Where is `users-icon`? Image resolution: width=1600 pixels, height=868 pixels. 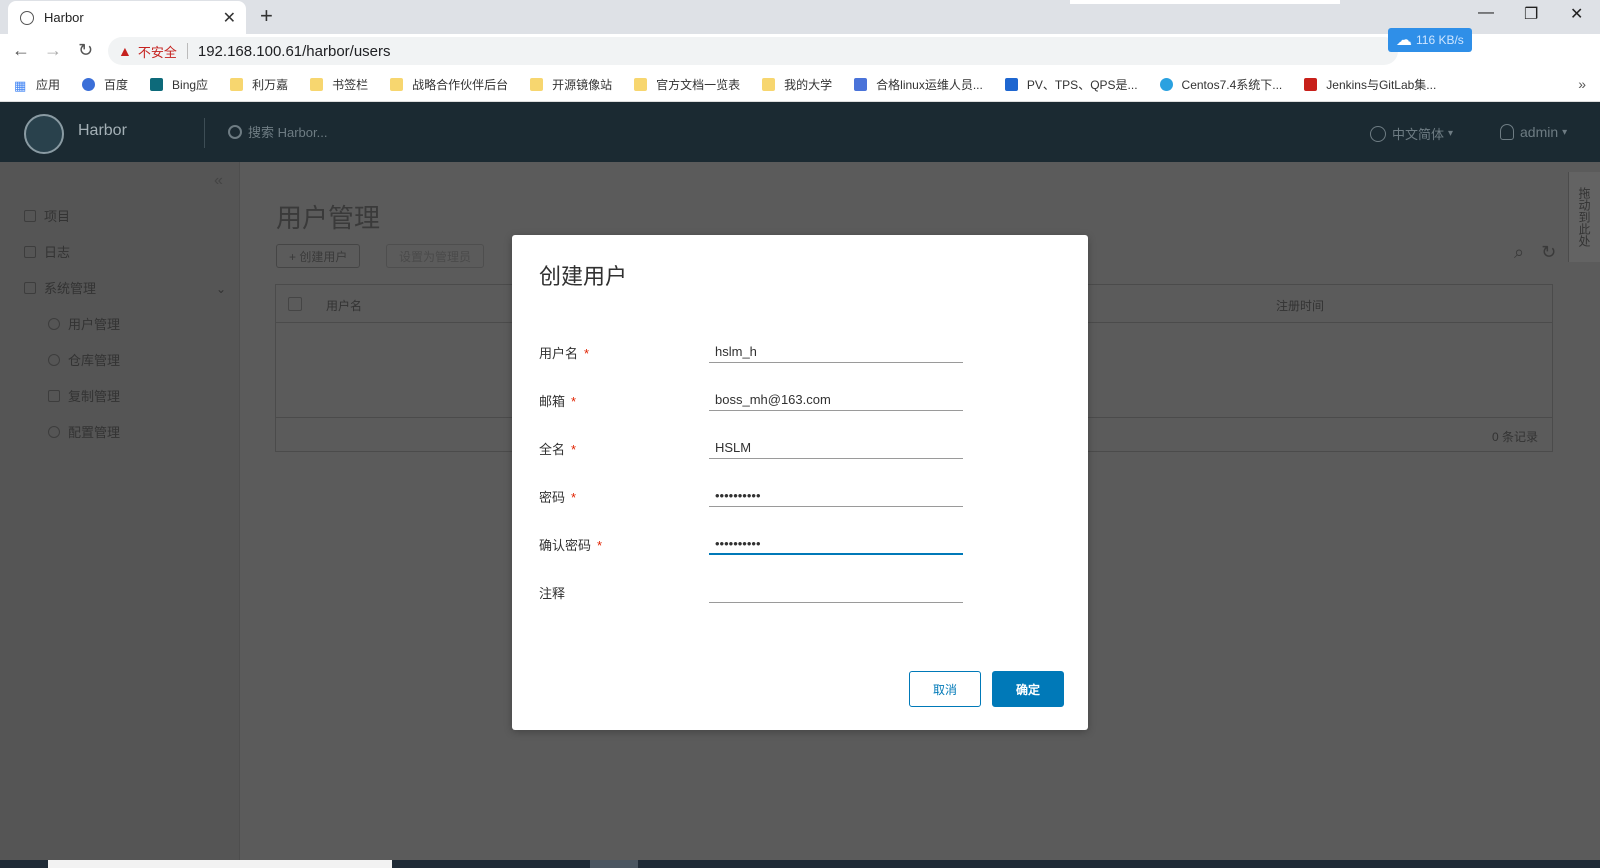 users-icon is located at coordinates (54, 323).